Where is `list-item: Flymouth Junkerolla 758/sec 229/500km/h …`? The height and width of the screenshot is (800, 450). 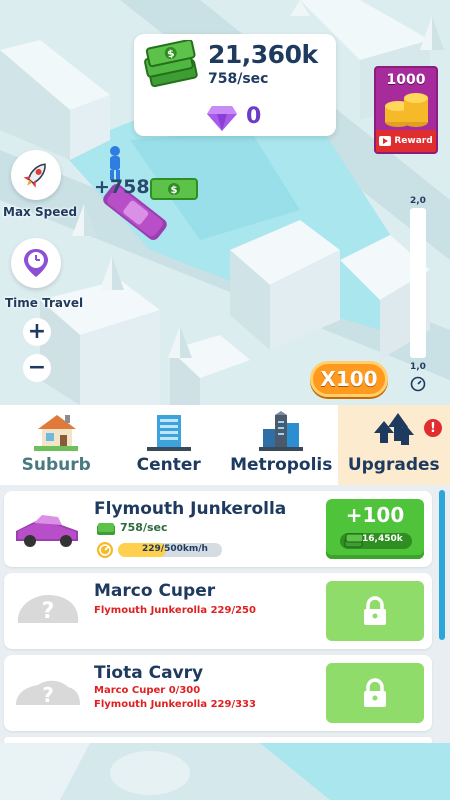 list-item: Flymouth Junkerolla 758/sec 229/500km/h … is located at coordinates (218, 529).